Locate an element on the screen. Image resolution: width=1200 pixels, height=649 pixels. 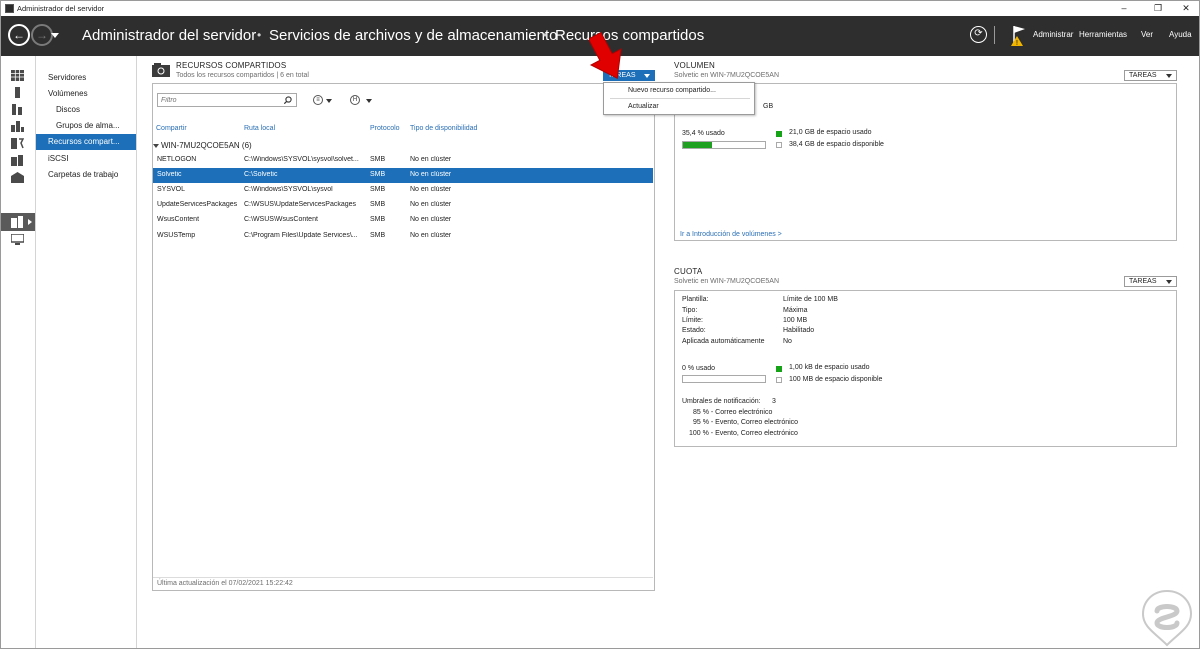
chevron-down-icon is located at coordinates (1169, 282).